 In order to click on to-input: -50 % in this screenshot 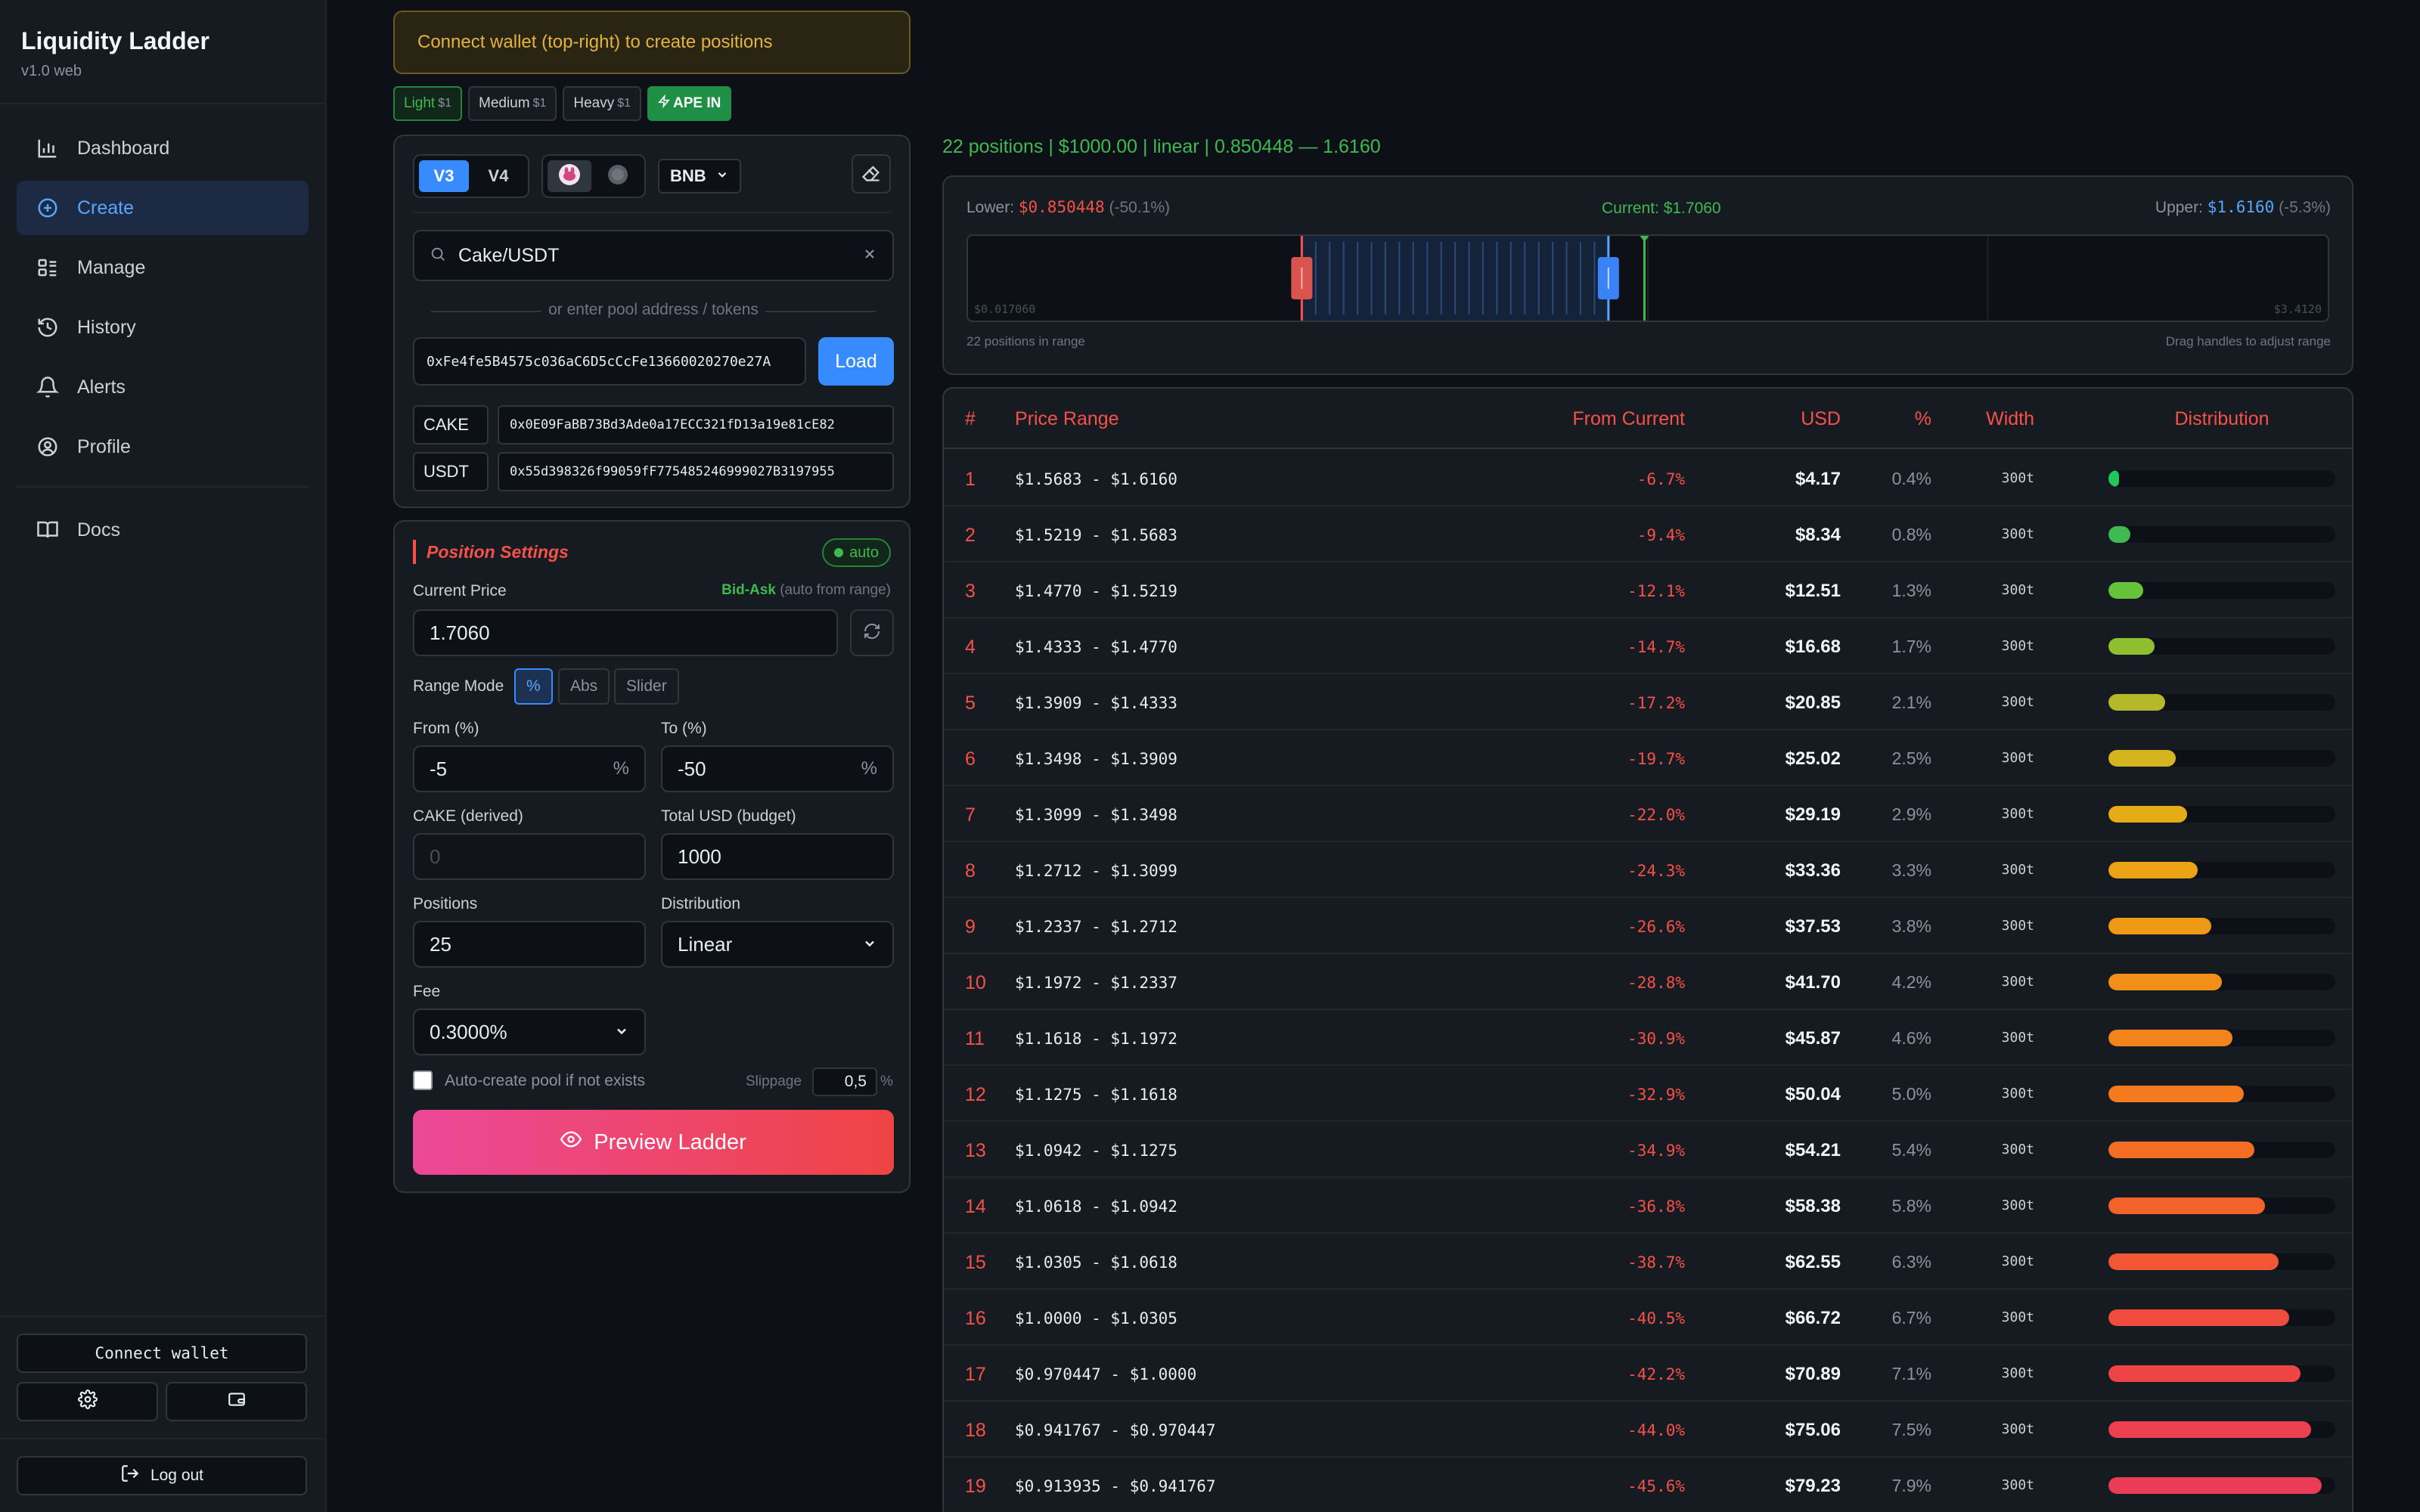, I will do `click(777, 768)`.